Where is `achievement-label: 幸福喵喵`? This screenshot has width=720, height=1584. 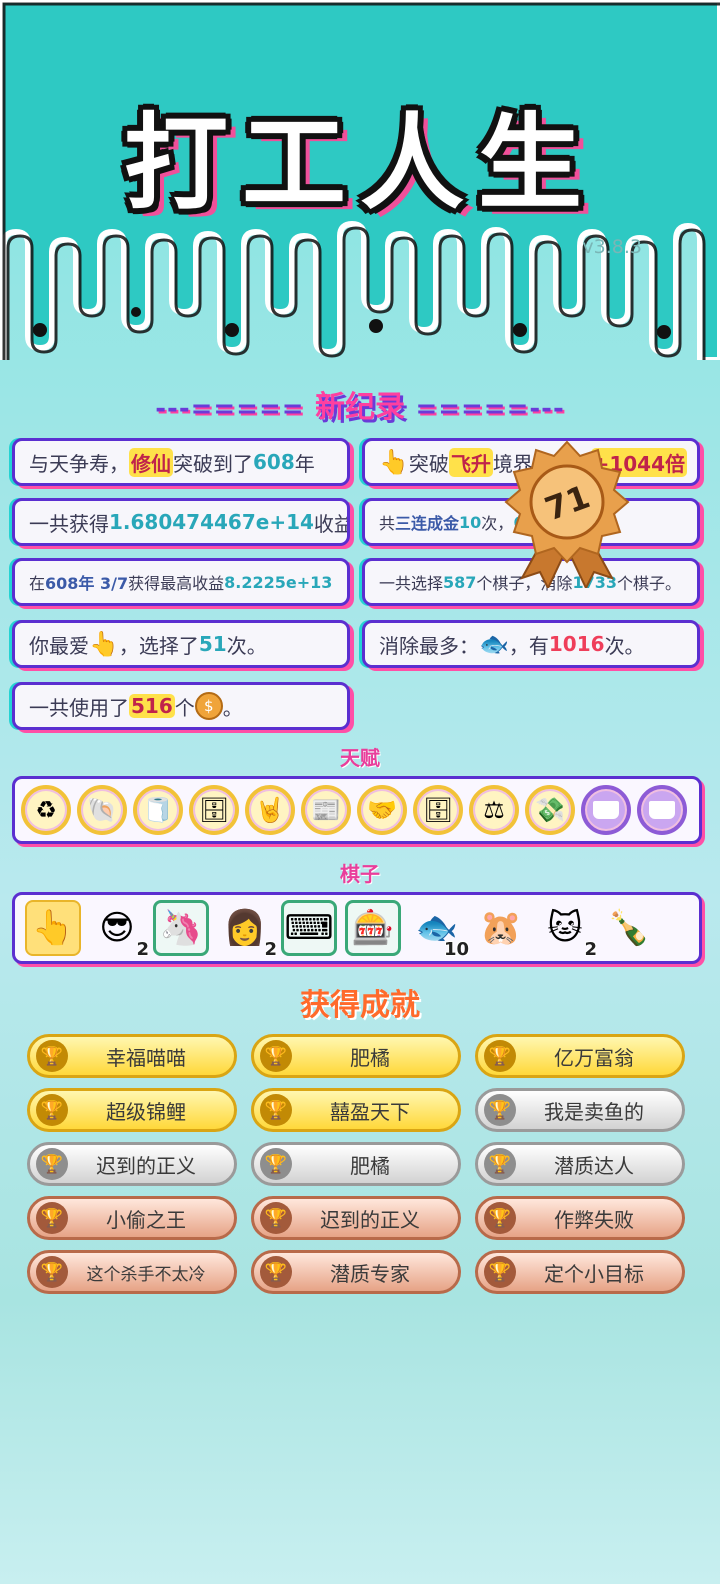
achievement-label: 幸福喵喵 is located at coordinates (146, 1057).